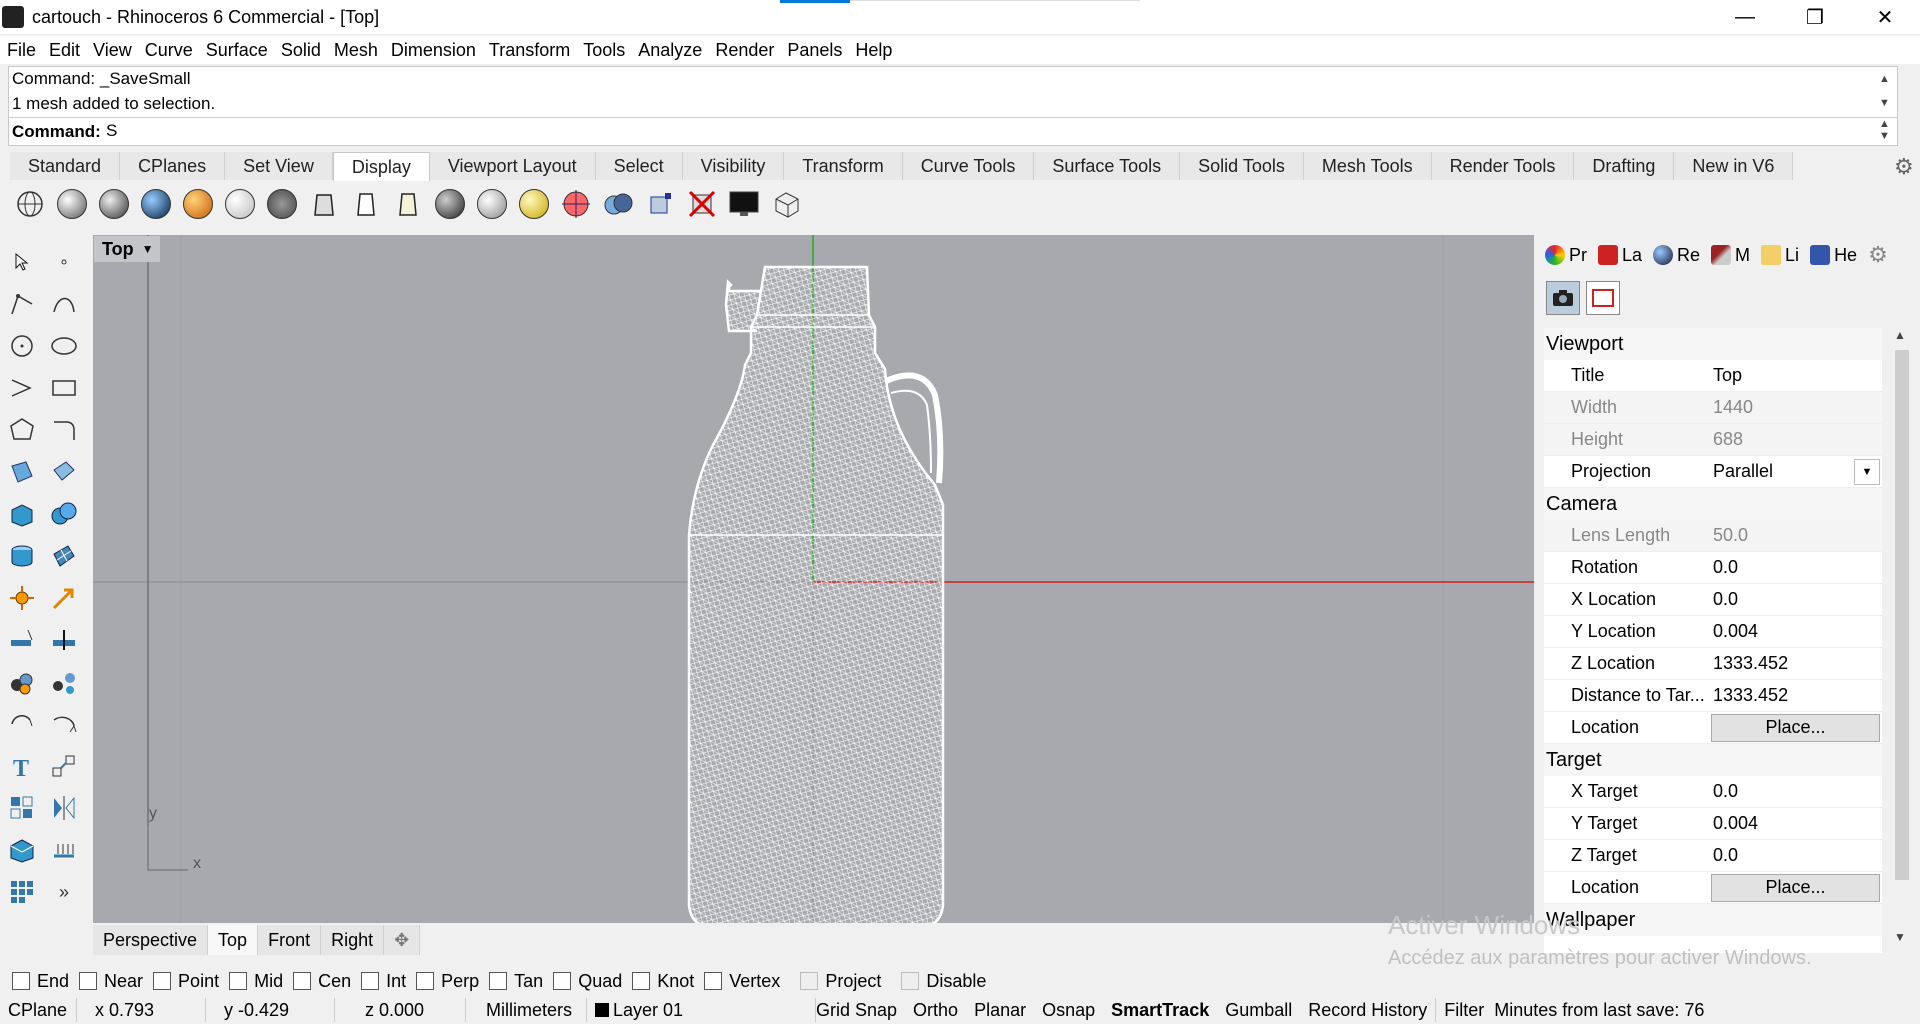  What do you see at coordinates (64, 640) in the screenshot?
I see `split-icon` at bounding box center [64, 640].